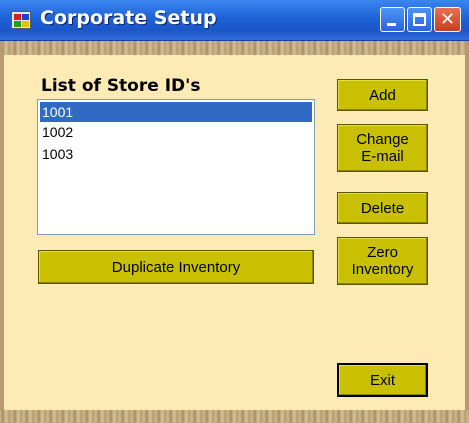  Describe the element at coordinates (21, 20) in the screenshot. I see `app-icon` at that location.